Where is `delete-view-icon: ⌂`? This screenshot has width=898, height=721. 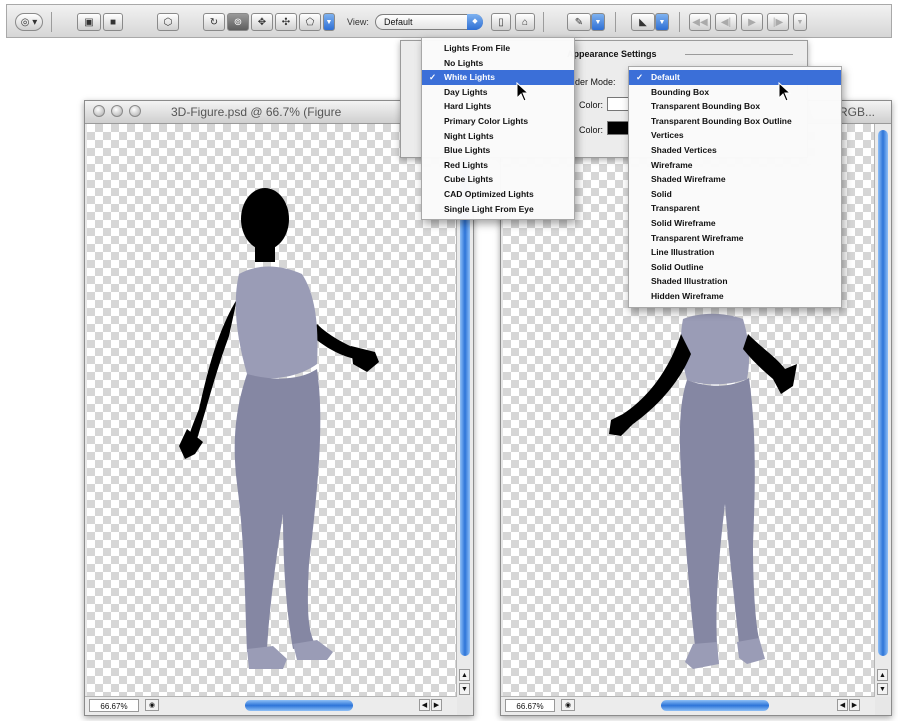 delete-view-icon: ⌂ is located at coordinates (525, 22).